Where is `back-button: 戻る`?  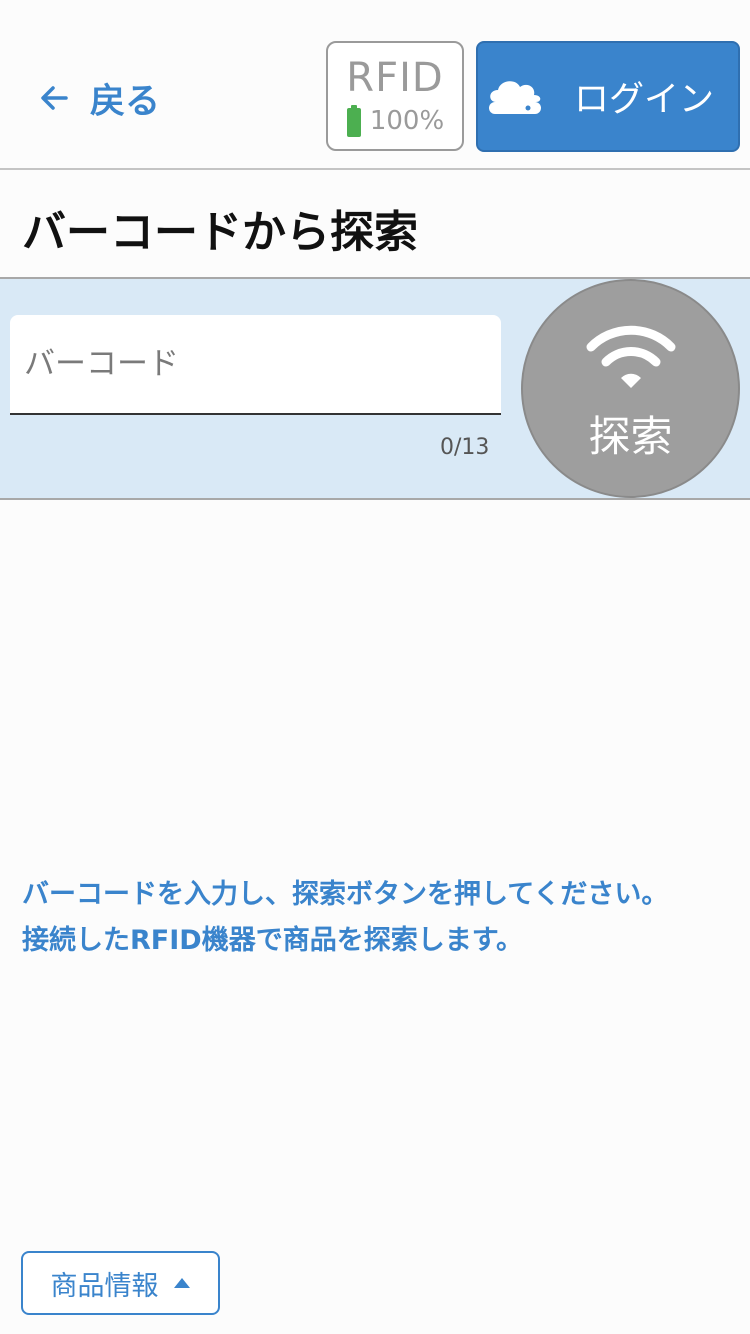 back-button: 戻る is located at coordinates (99, 98).